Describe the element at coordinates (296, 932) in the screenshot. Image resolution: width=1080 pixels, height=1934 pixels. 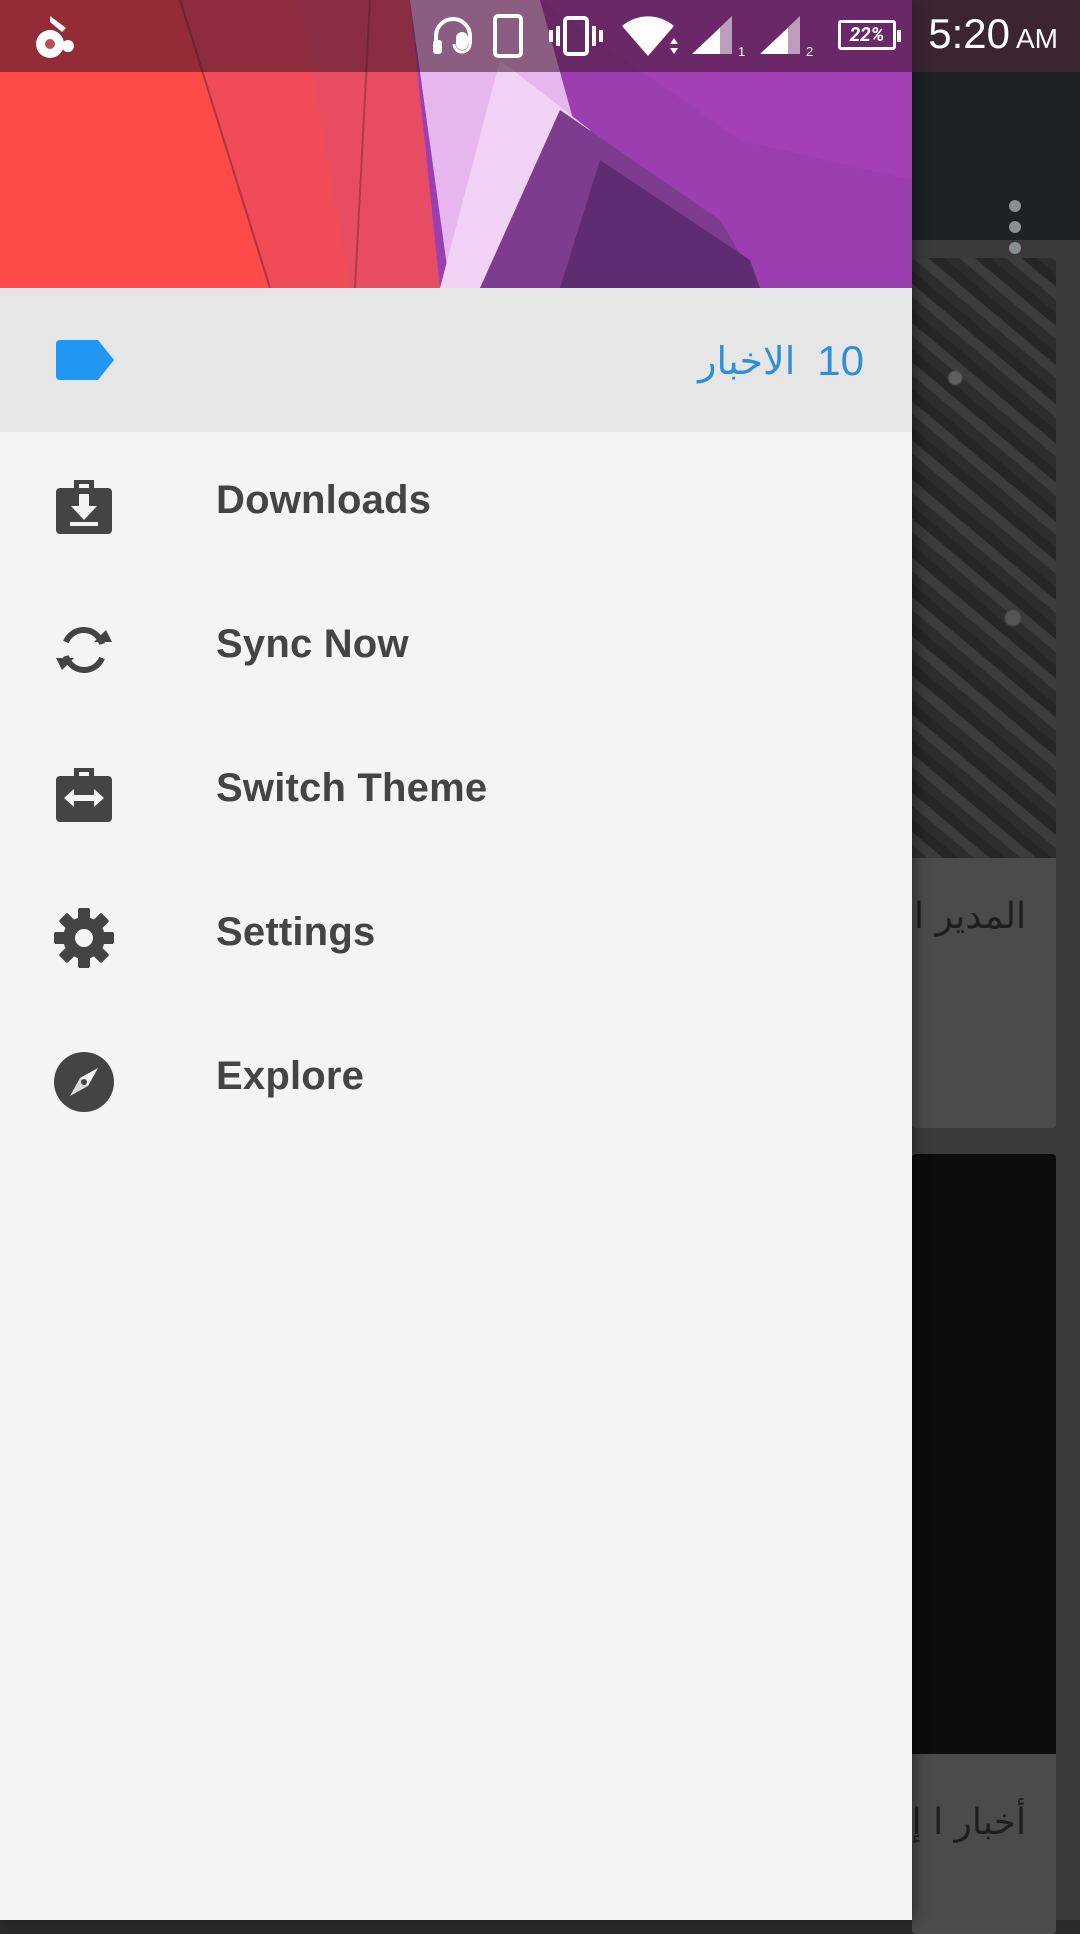
I see `drawer-item-label: Settings` at that location.